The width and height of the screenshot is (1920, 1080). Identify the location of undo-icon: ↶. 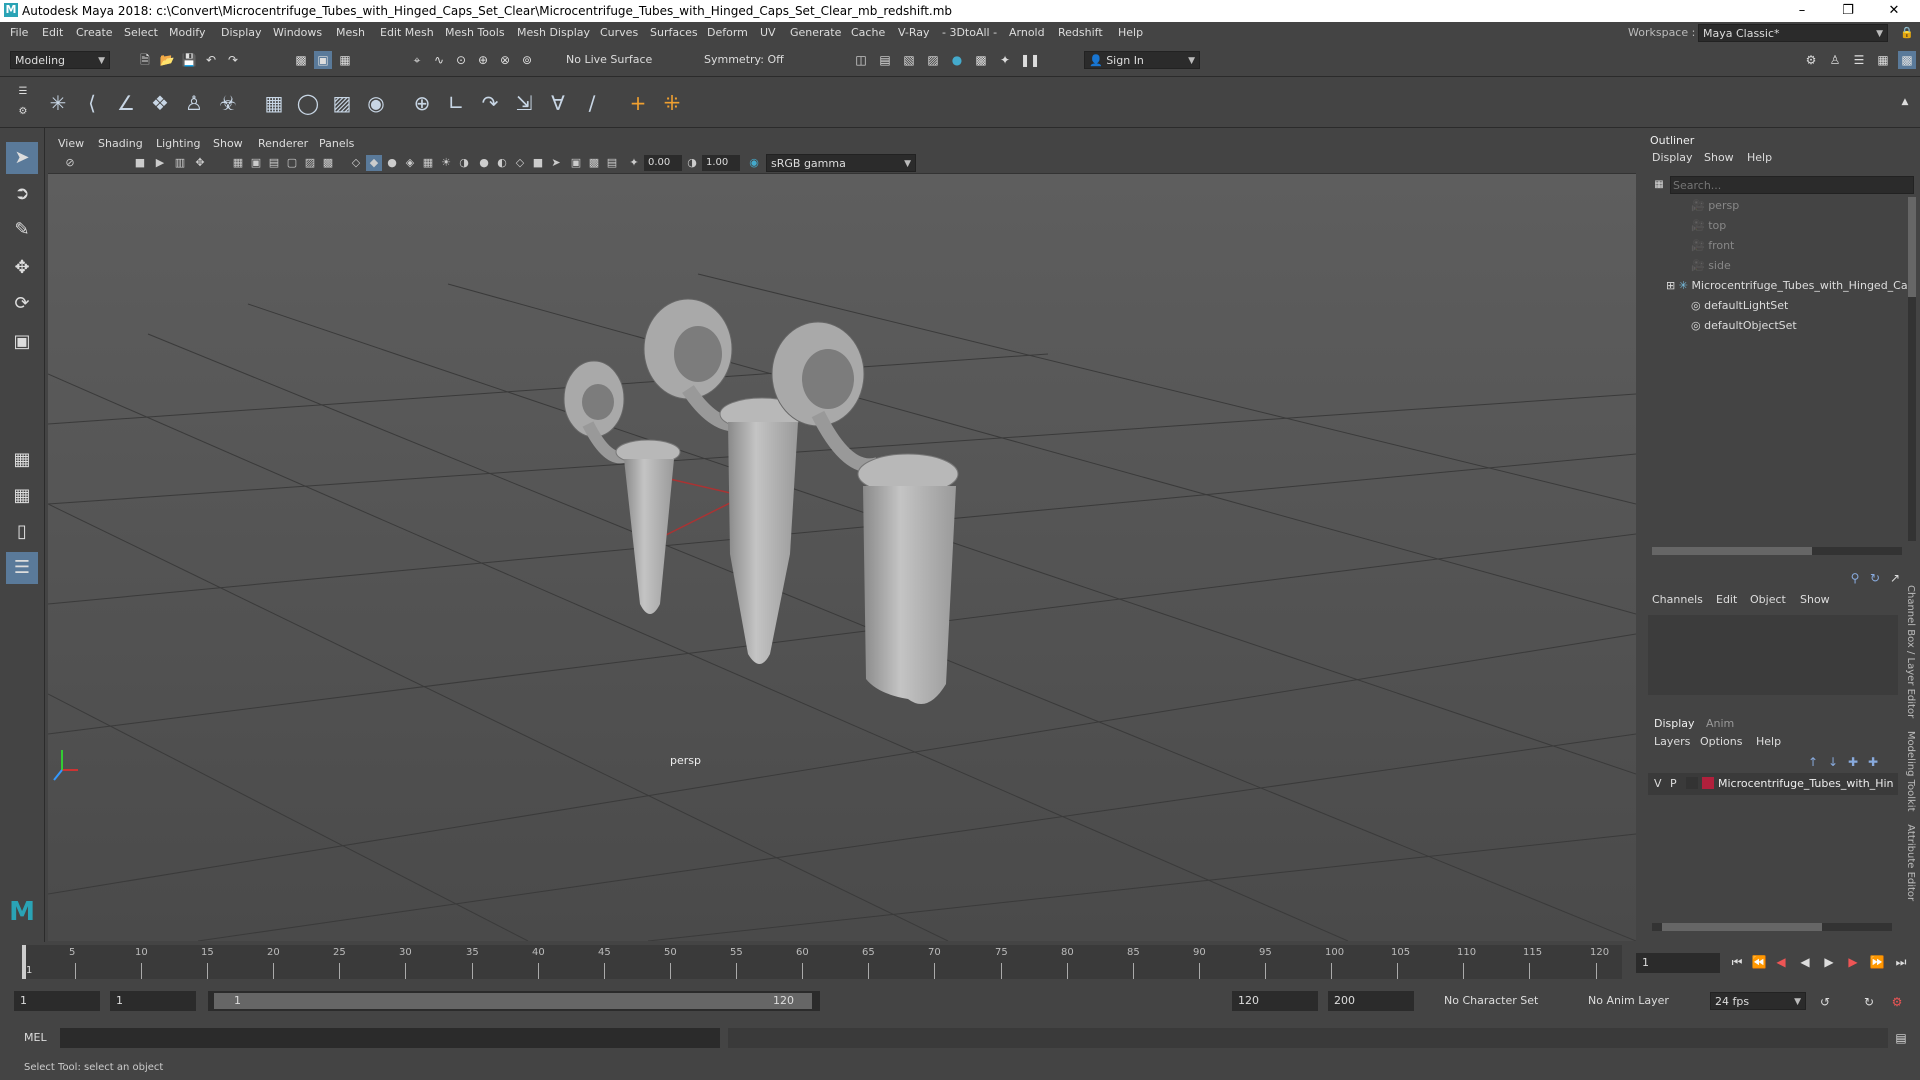
(211, 60).